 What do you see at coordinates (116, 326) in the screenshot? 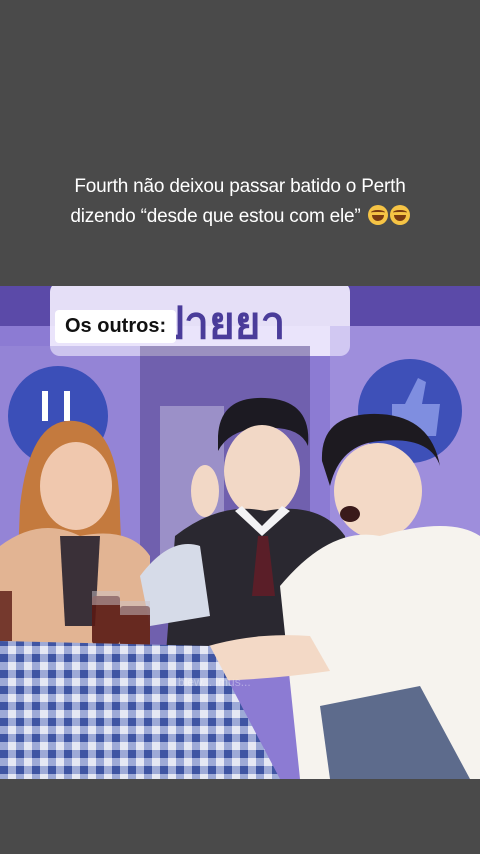
I see `overlay-label: Os outros:` at bounding box center [116, 326].